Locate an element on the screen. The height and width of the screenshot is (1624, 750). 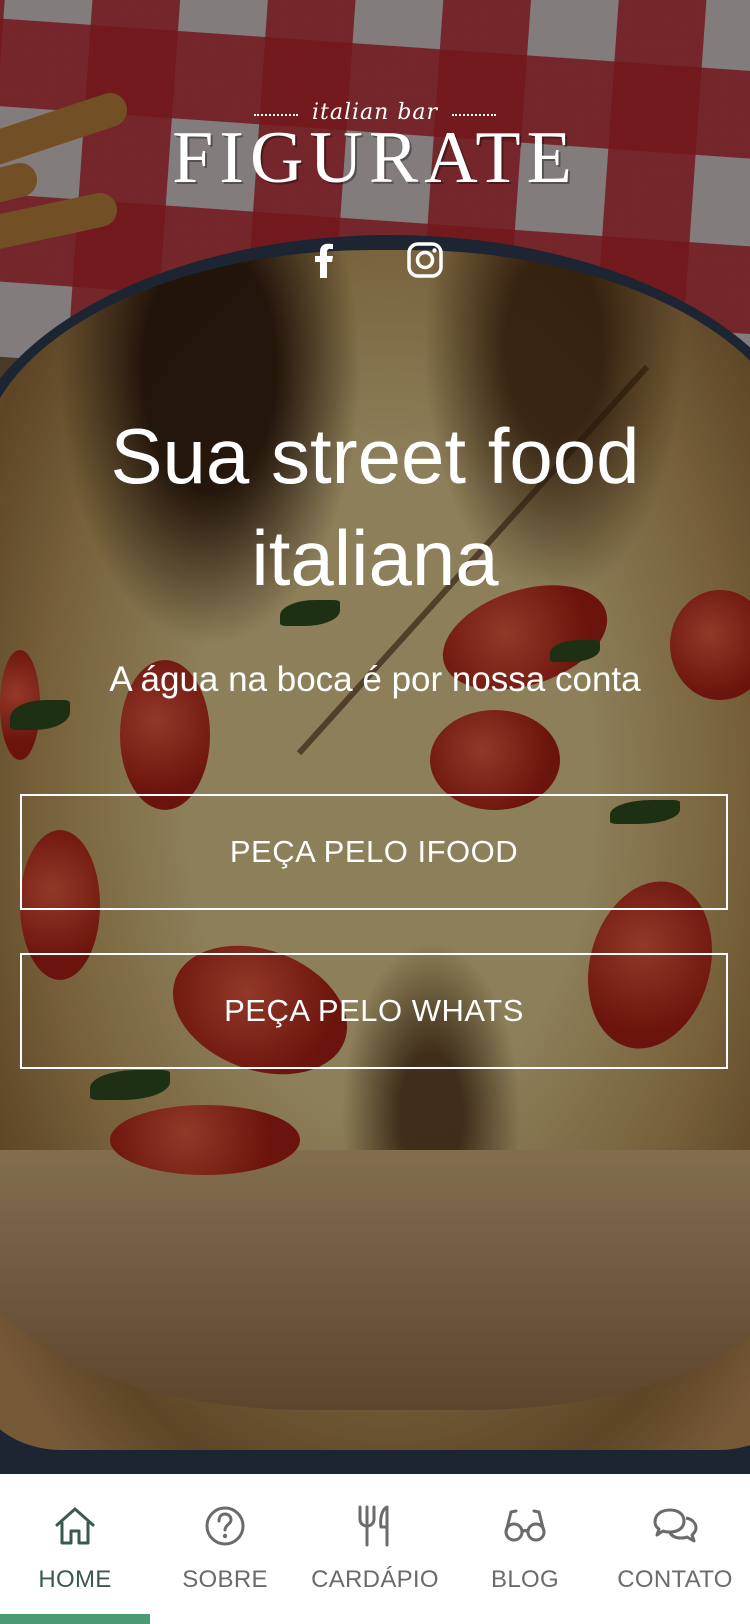
nav-item-home: HOME is located at coordinates (75, 1549).